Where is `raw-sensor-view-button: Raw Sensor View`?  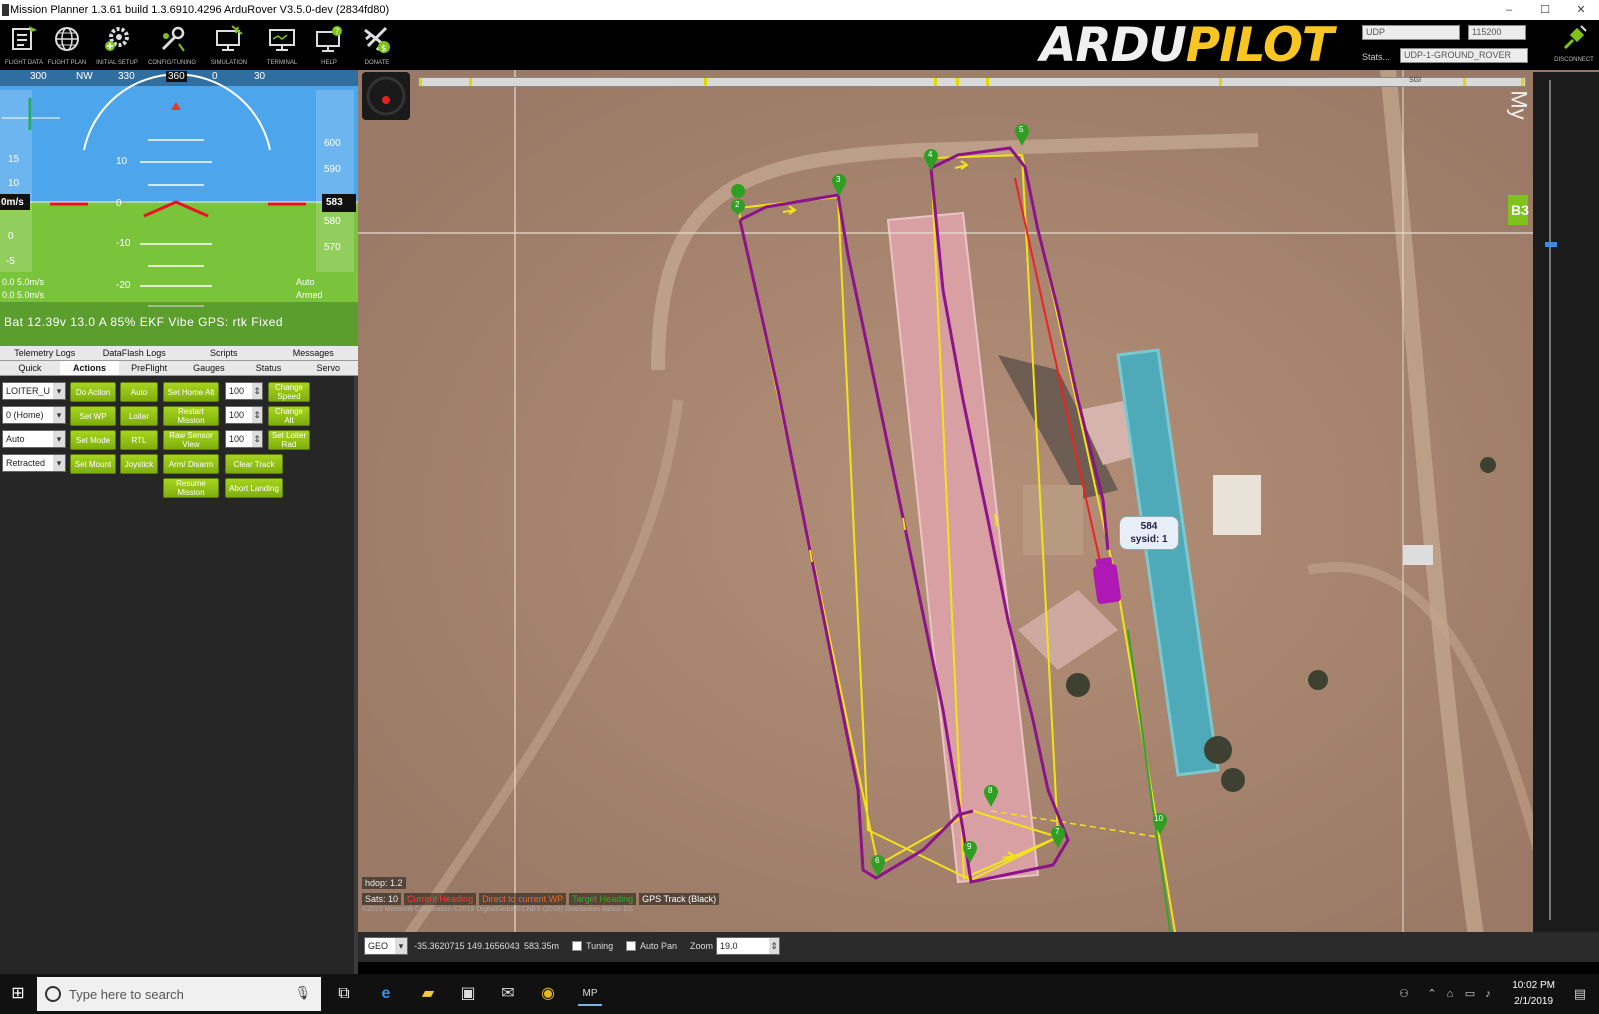 raw-sensor-view-button: Raw Sensor View is located at coordinates (191, 440).